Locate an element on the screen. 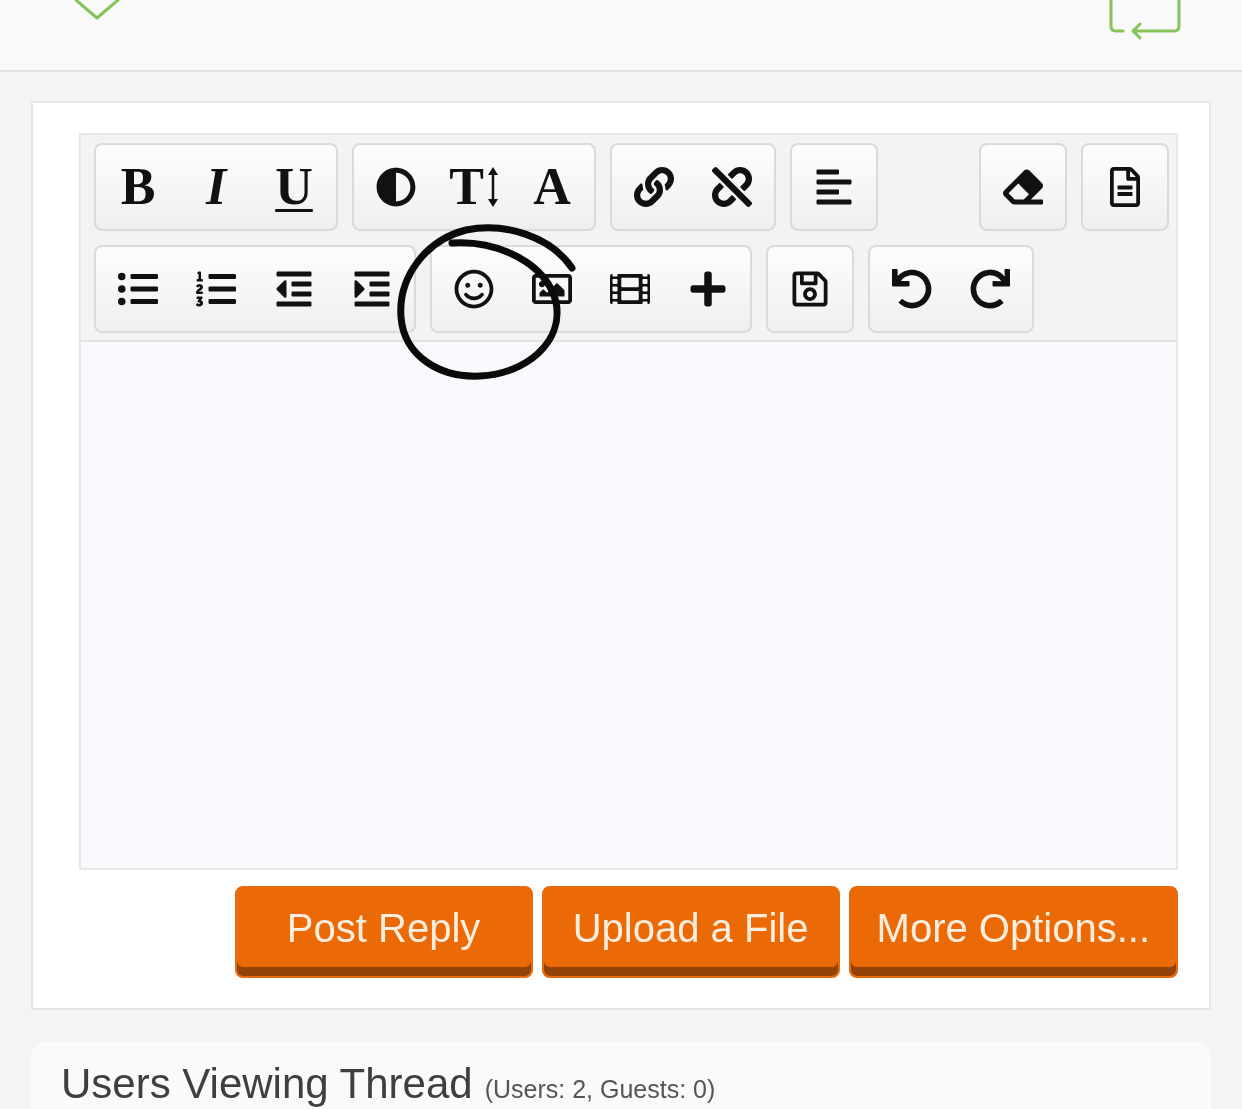 This screenshot has height=1109, width=1242. indent-icon is located at coordinates (372, 289).